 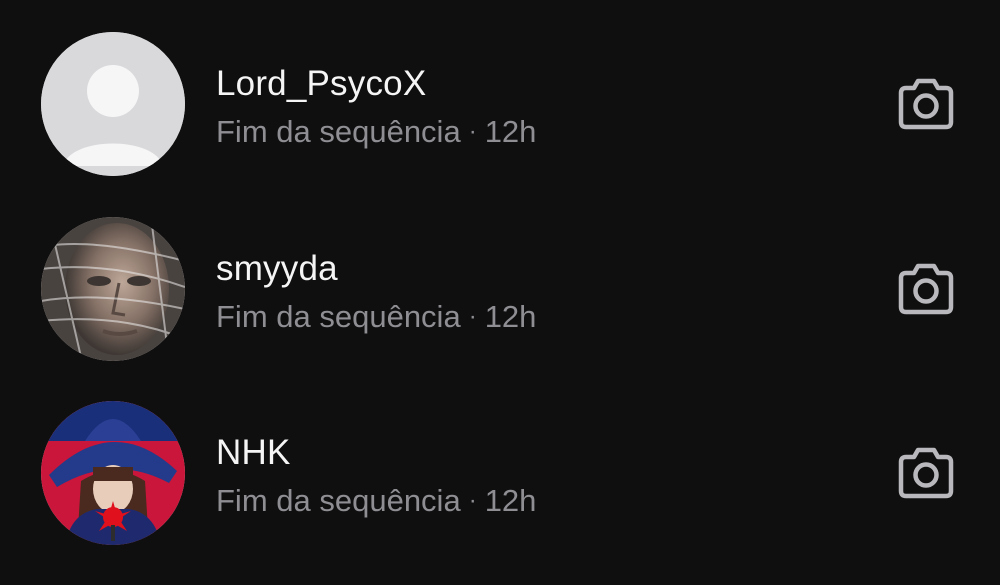 I want to click on thread-username: NHK, so click(x=253, y=452).